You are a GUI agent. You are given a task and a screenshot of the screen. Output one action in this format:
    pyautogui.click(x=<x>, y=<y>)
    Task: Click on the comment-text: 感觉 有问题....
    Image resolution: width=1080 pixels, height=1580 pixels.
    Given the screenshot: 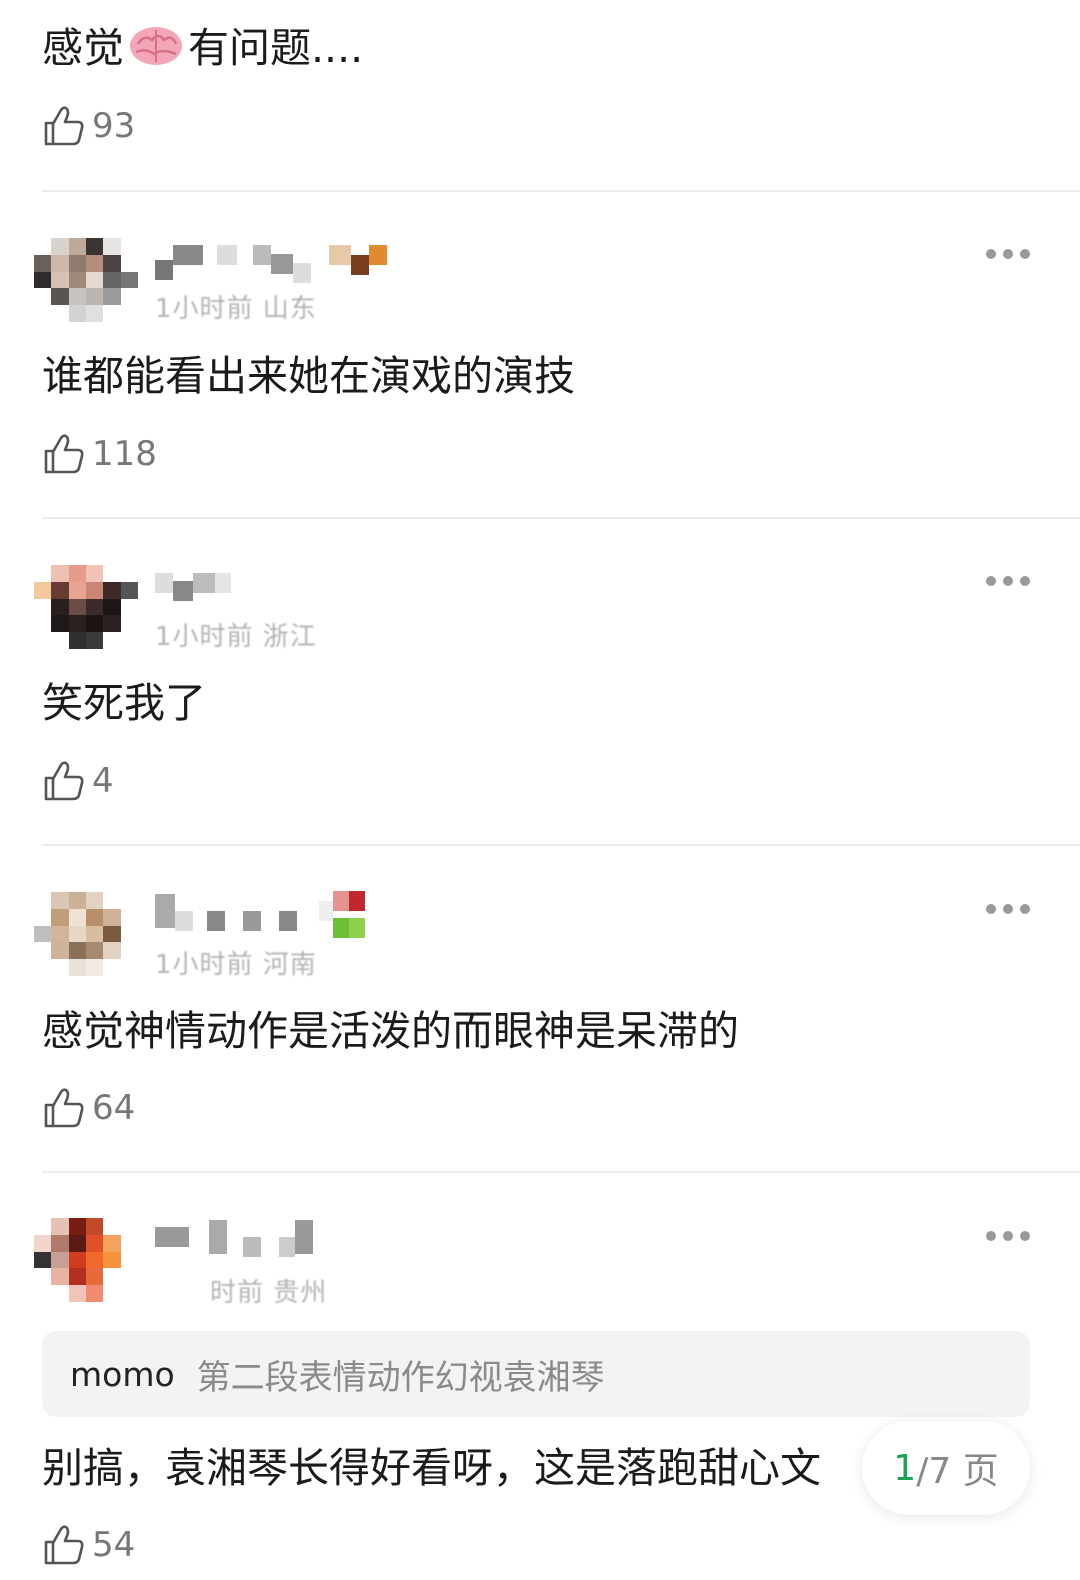 What is the action you would take?
    pyautogui.click(x=203, y=48)
    